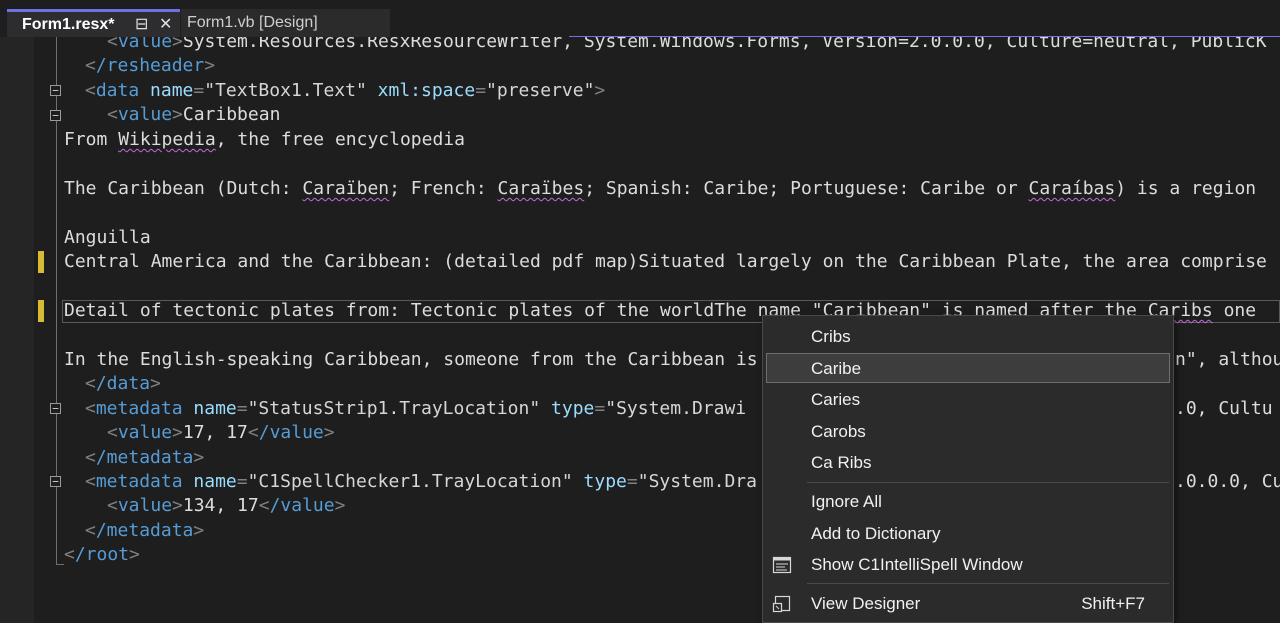 The image size is (1280, 623). I want to click on menu-item-suggestion-caribe: Caribe, so click(968, 368).